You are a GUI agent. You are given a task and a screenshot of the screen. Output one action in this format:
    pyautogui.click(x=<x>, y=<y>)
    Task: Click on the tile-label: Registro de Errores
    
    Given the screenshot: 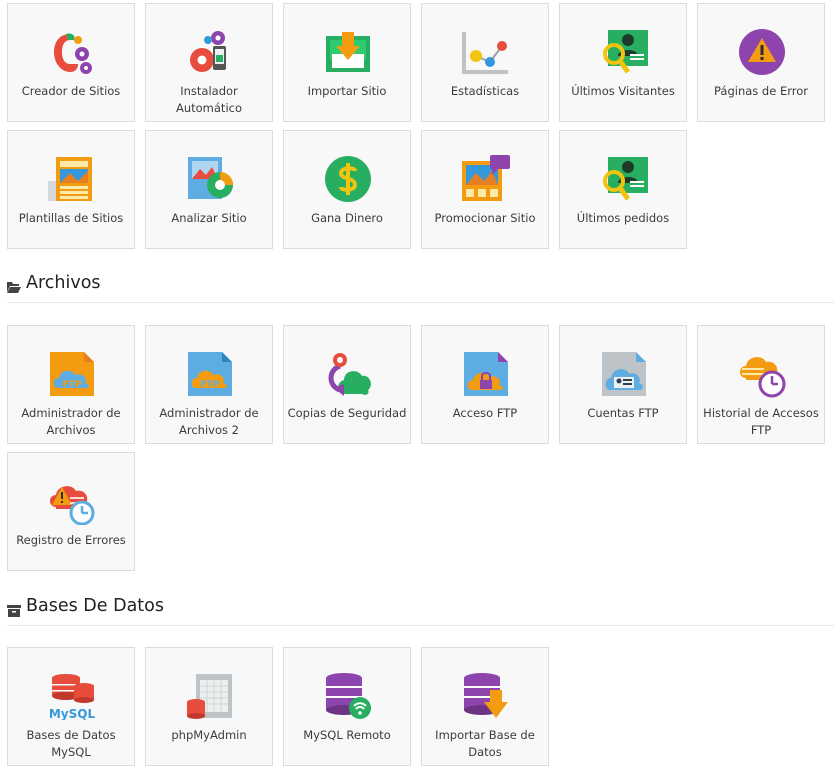 What is the action you would take?
    pyautogui.click(x=71, y=540)
    